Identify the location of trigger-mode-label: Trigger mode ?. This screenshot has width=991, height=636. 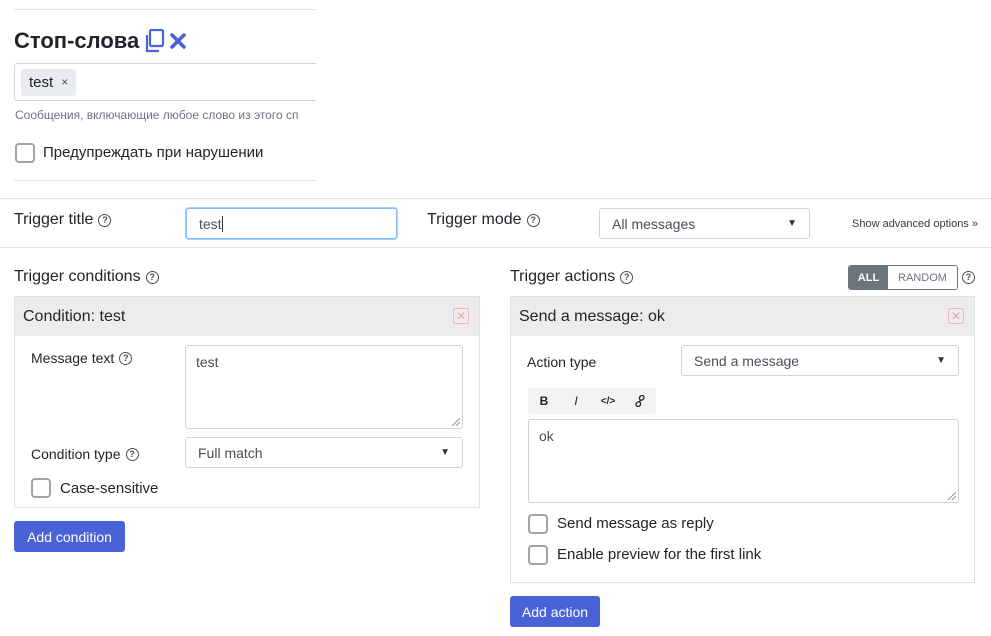
(483, 220).